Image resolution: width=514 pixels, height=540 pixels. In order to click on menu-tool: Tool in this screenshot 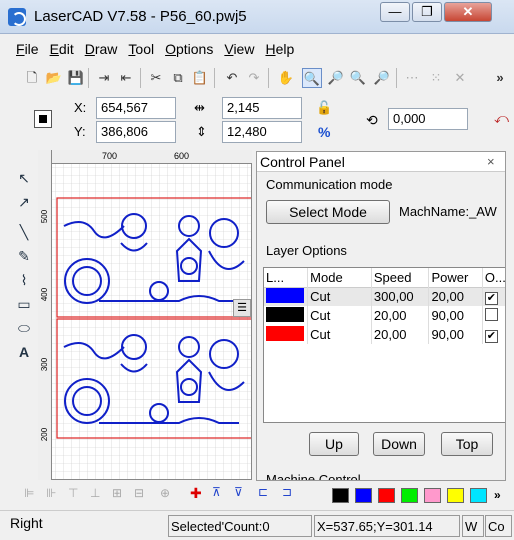, I will do `click(140, 50)`.